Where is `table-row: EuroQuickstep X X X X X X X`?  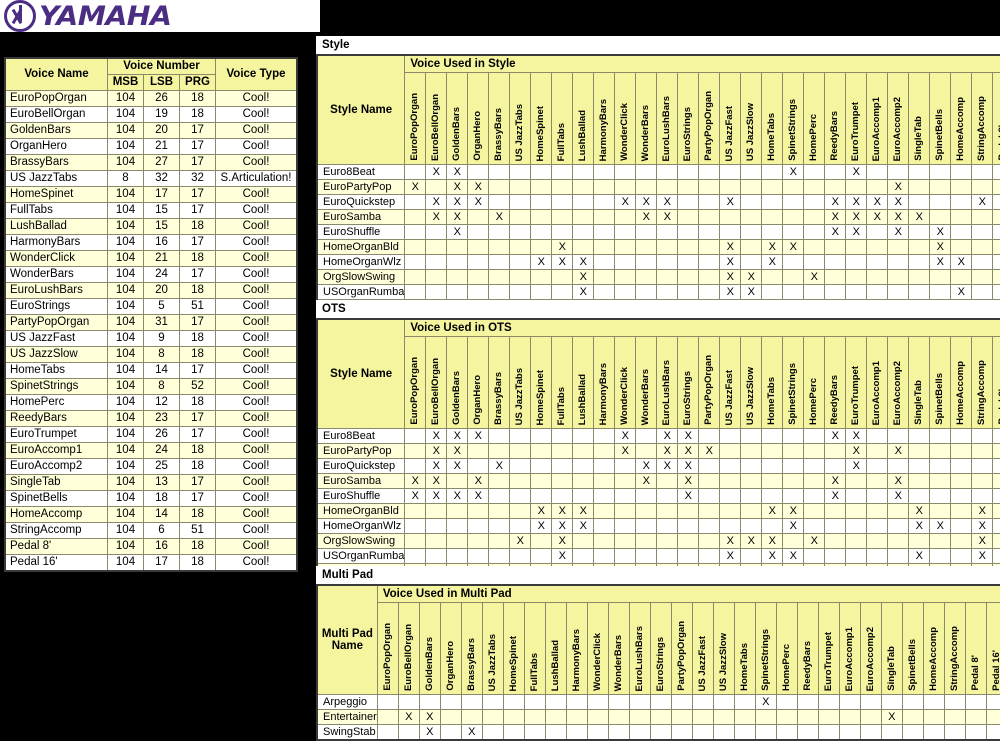
table-row: EuroQuickstep X X X X X X X is located at coordinates (658, 466).